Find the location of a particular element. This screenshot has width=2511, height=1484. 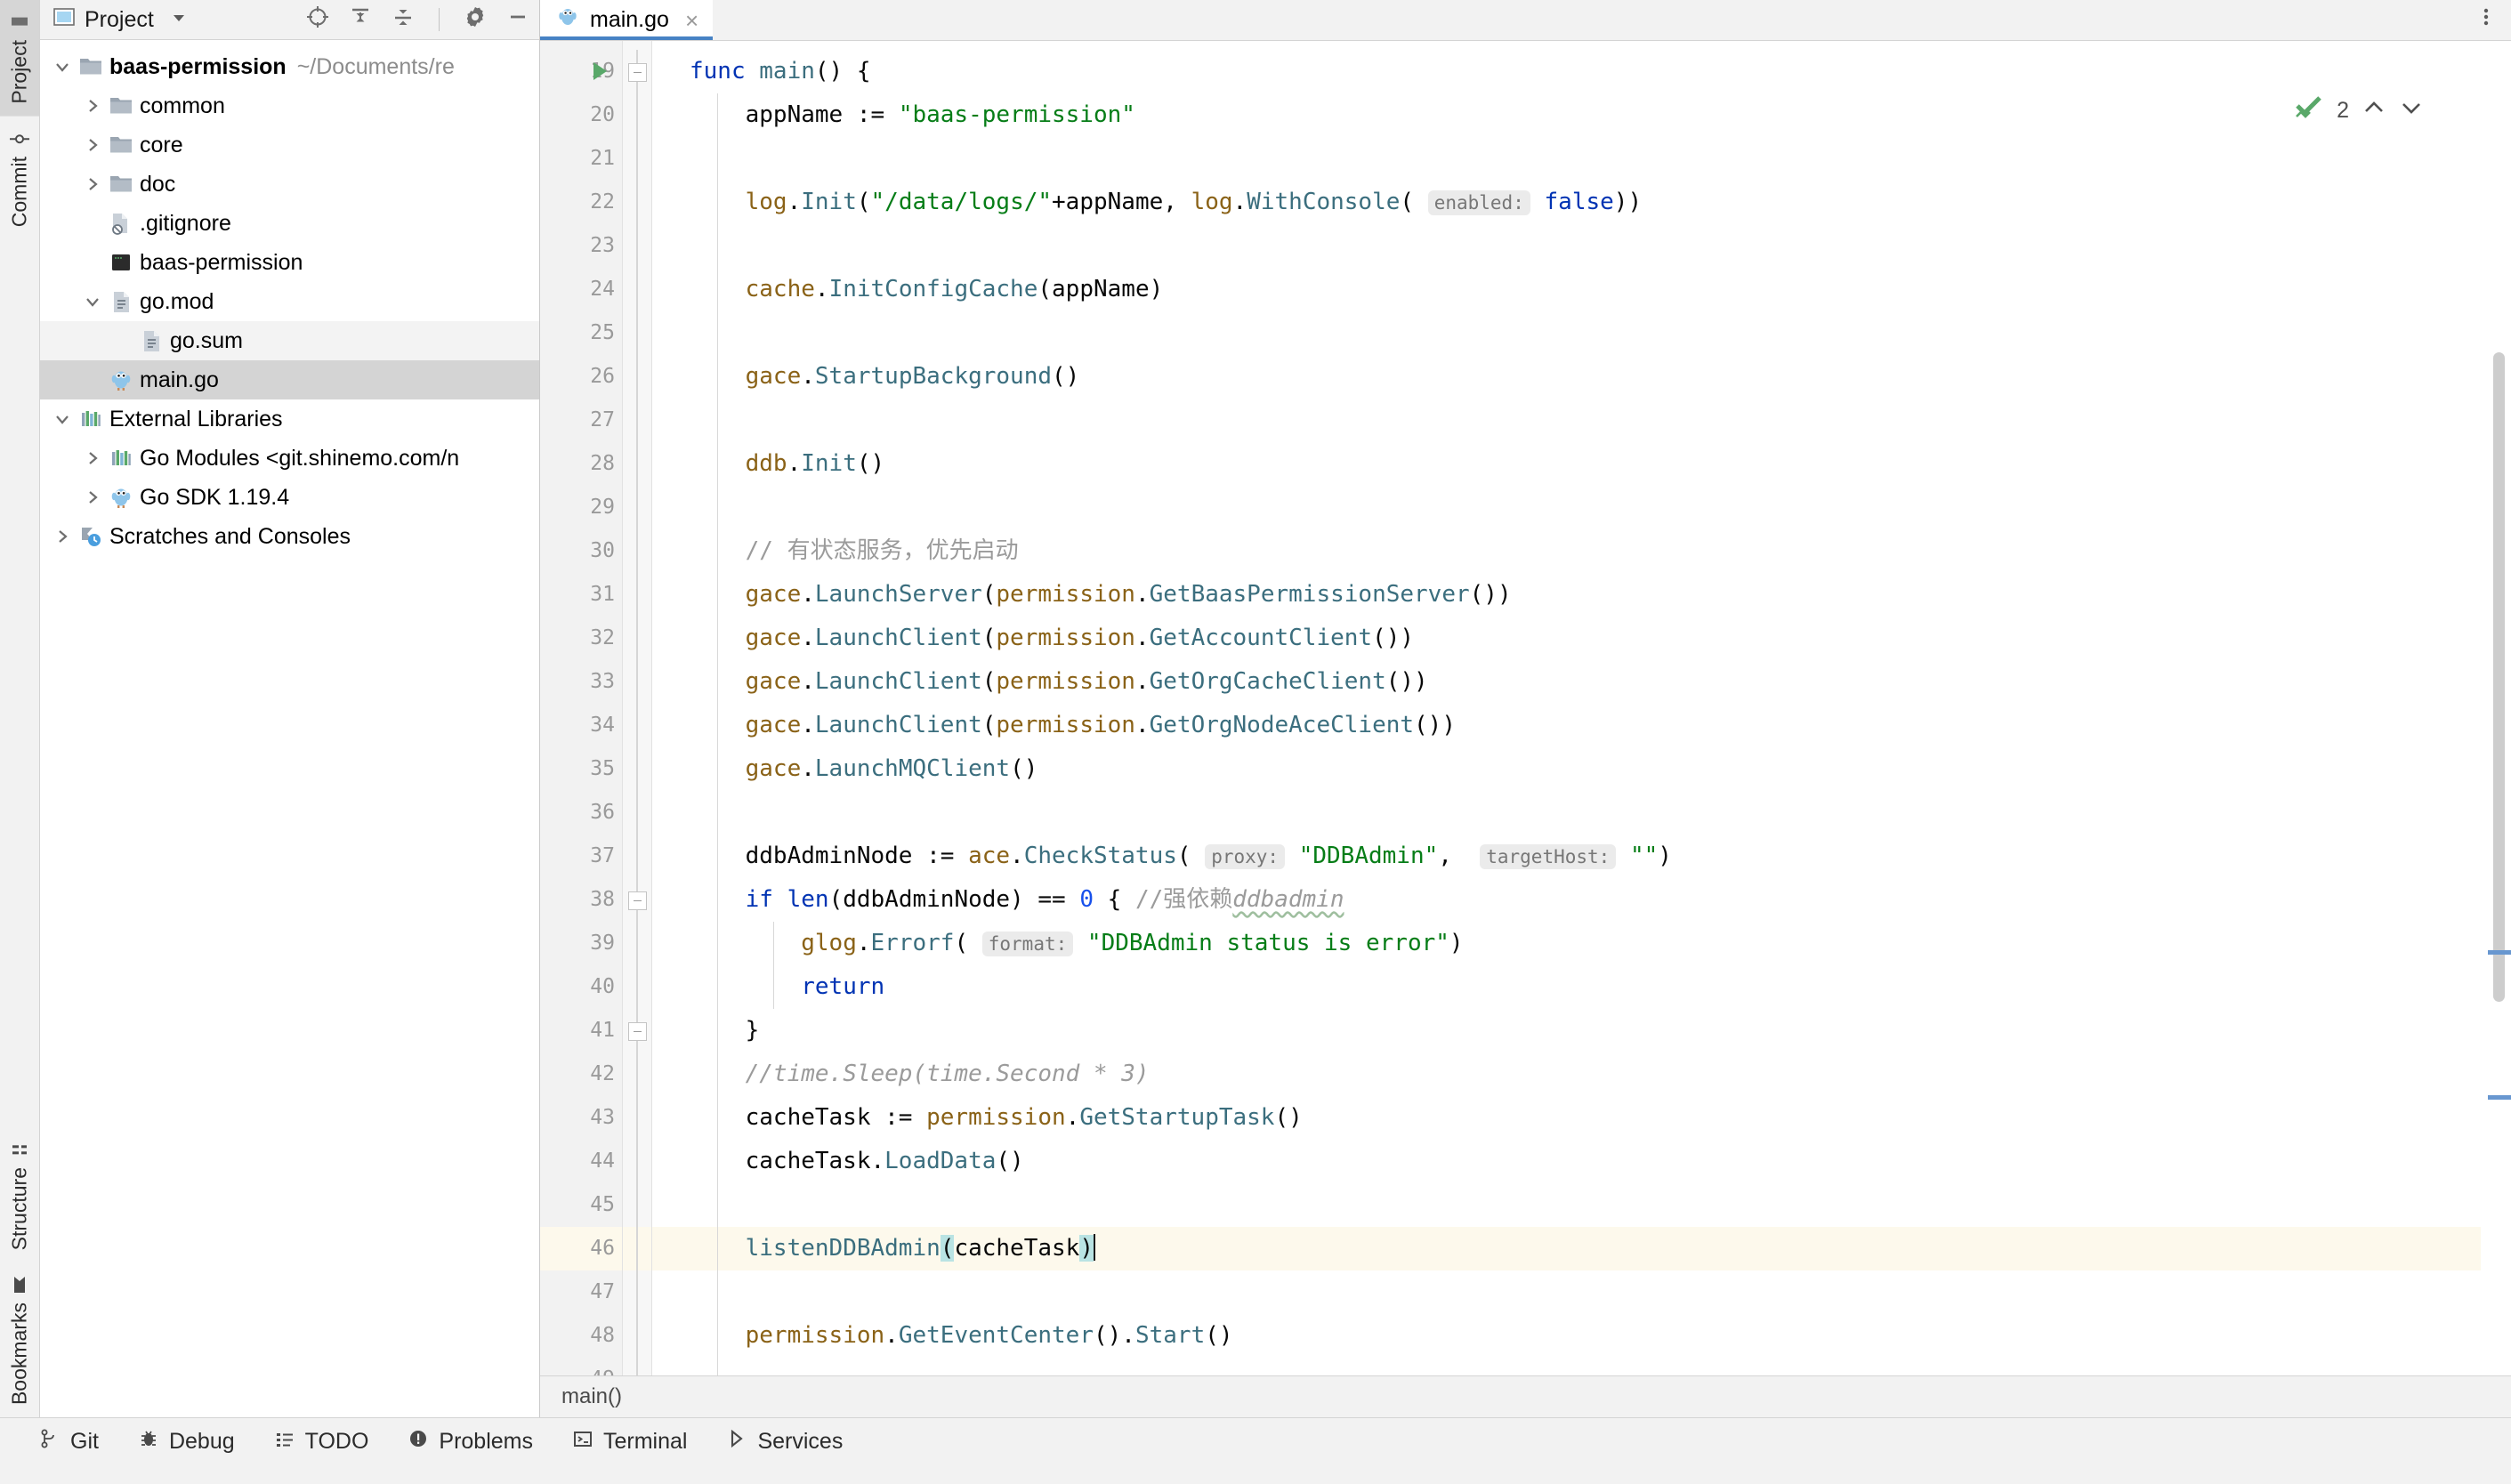

change-marker is located at coordinates (2499, 953).